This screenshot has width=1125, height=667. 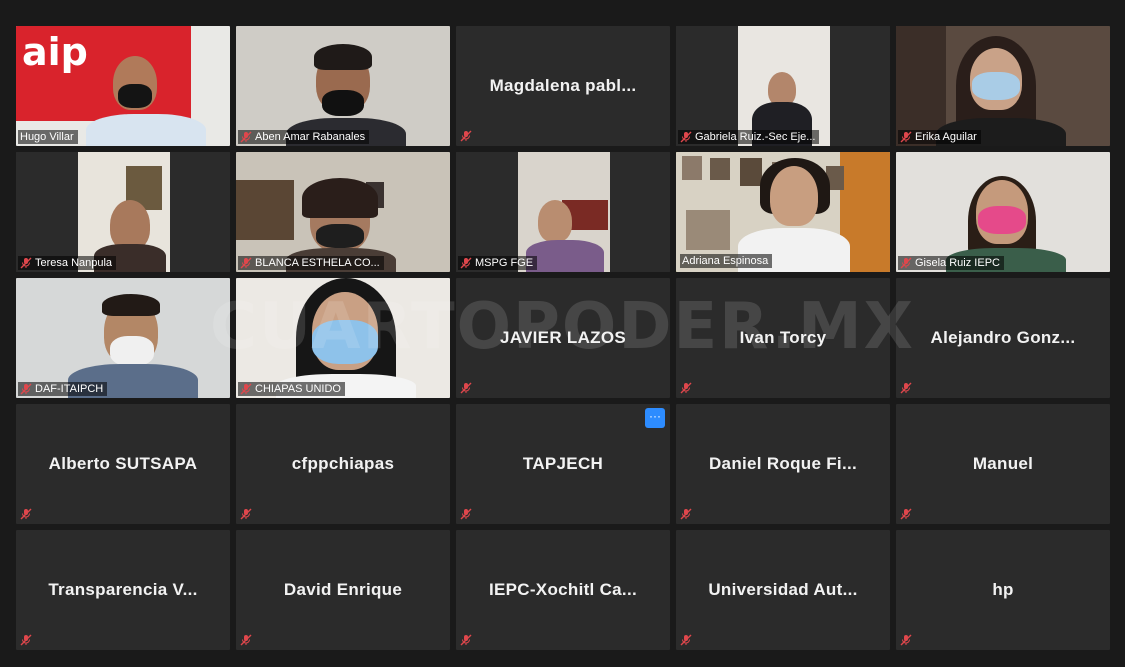 What do you see at coordinates (291, 389) in the screenshot?
I see `name-tag: CHIAPAS UNIDO` at bounding box center [291, 389].